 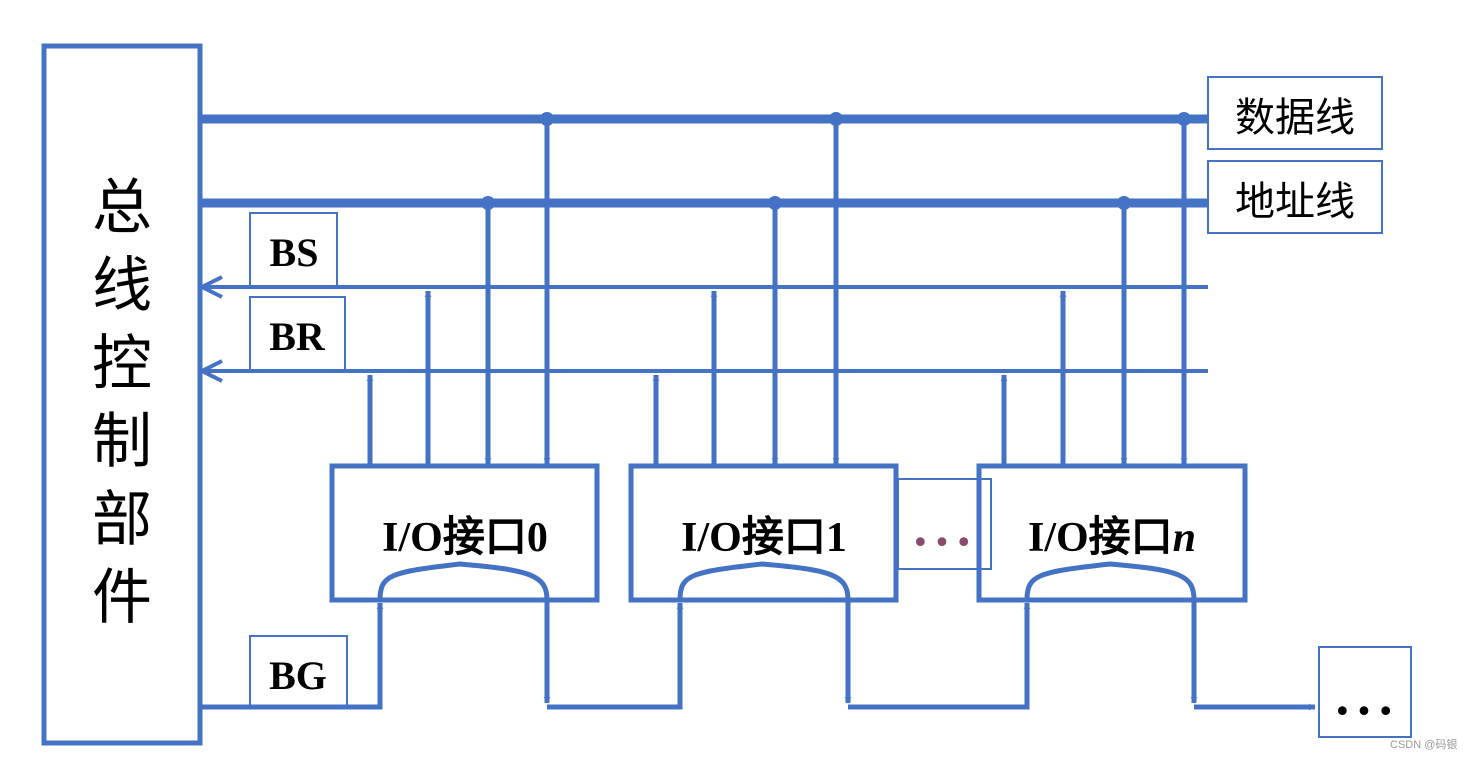 I want to click on bg-label: BG, so click(x=298, y=675).